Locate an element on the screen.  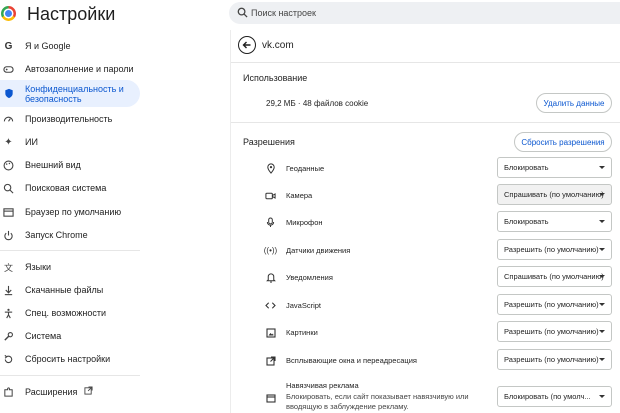
performance-icon is located at coordinates (8, 119).